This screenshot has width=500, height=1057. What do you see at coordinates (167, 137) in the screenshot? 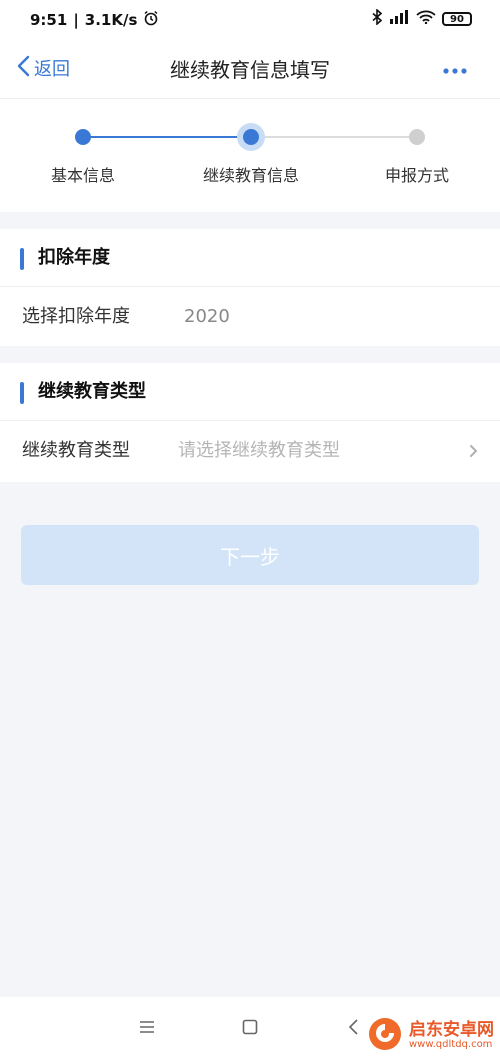
I see `step-line-done` at bounding box center [167, 137].